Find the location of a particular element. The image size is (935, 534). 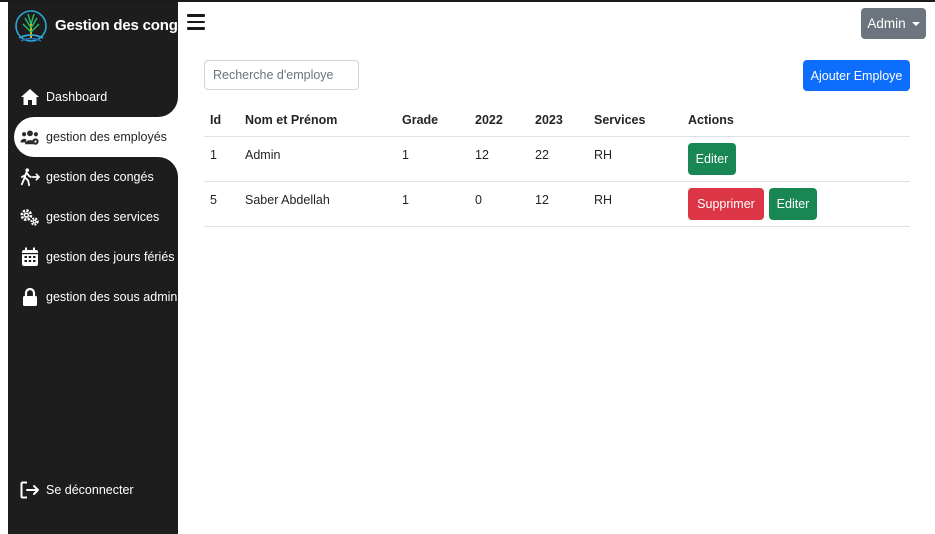

column-header-id: Id is located at coordinates (221, 121).